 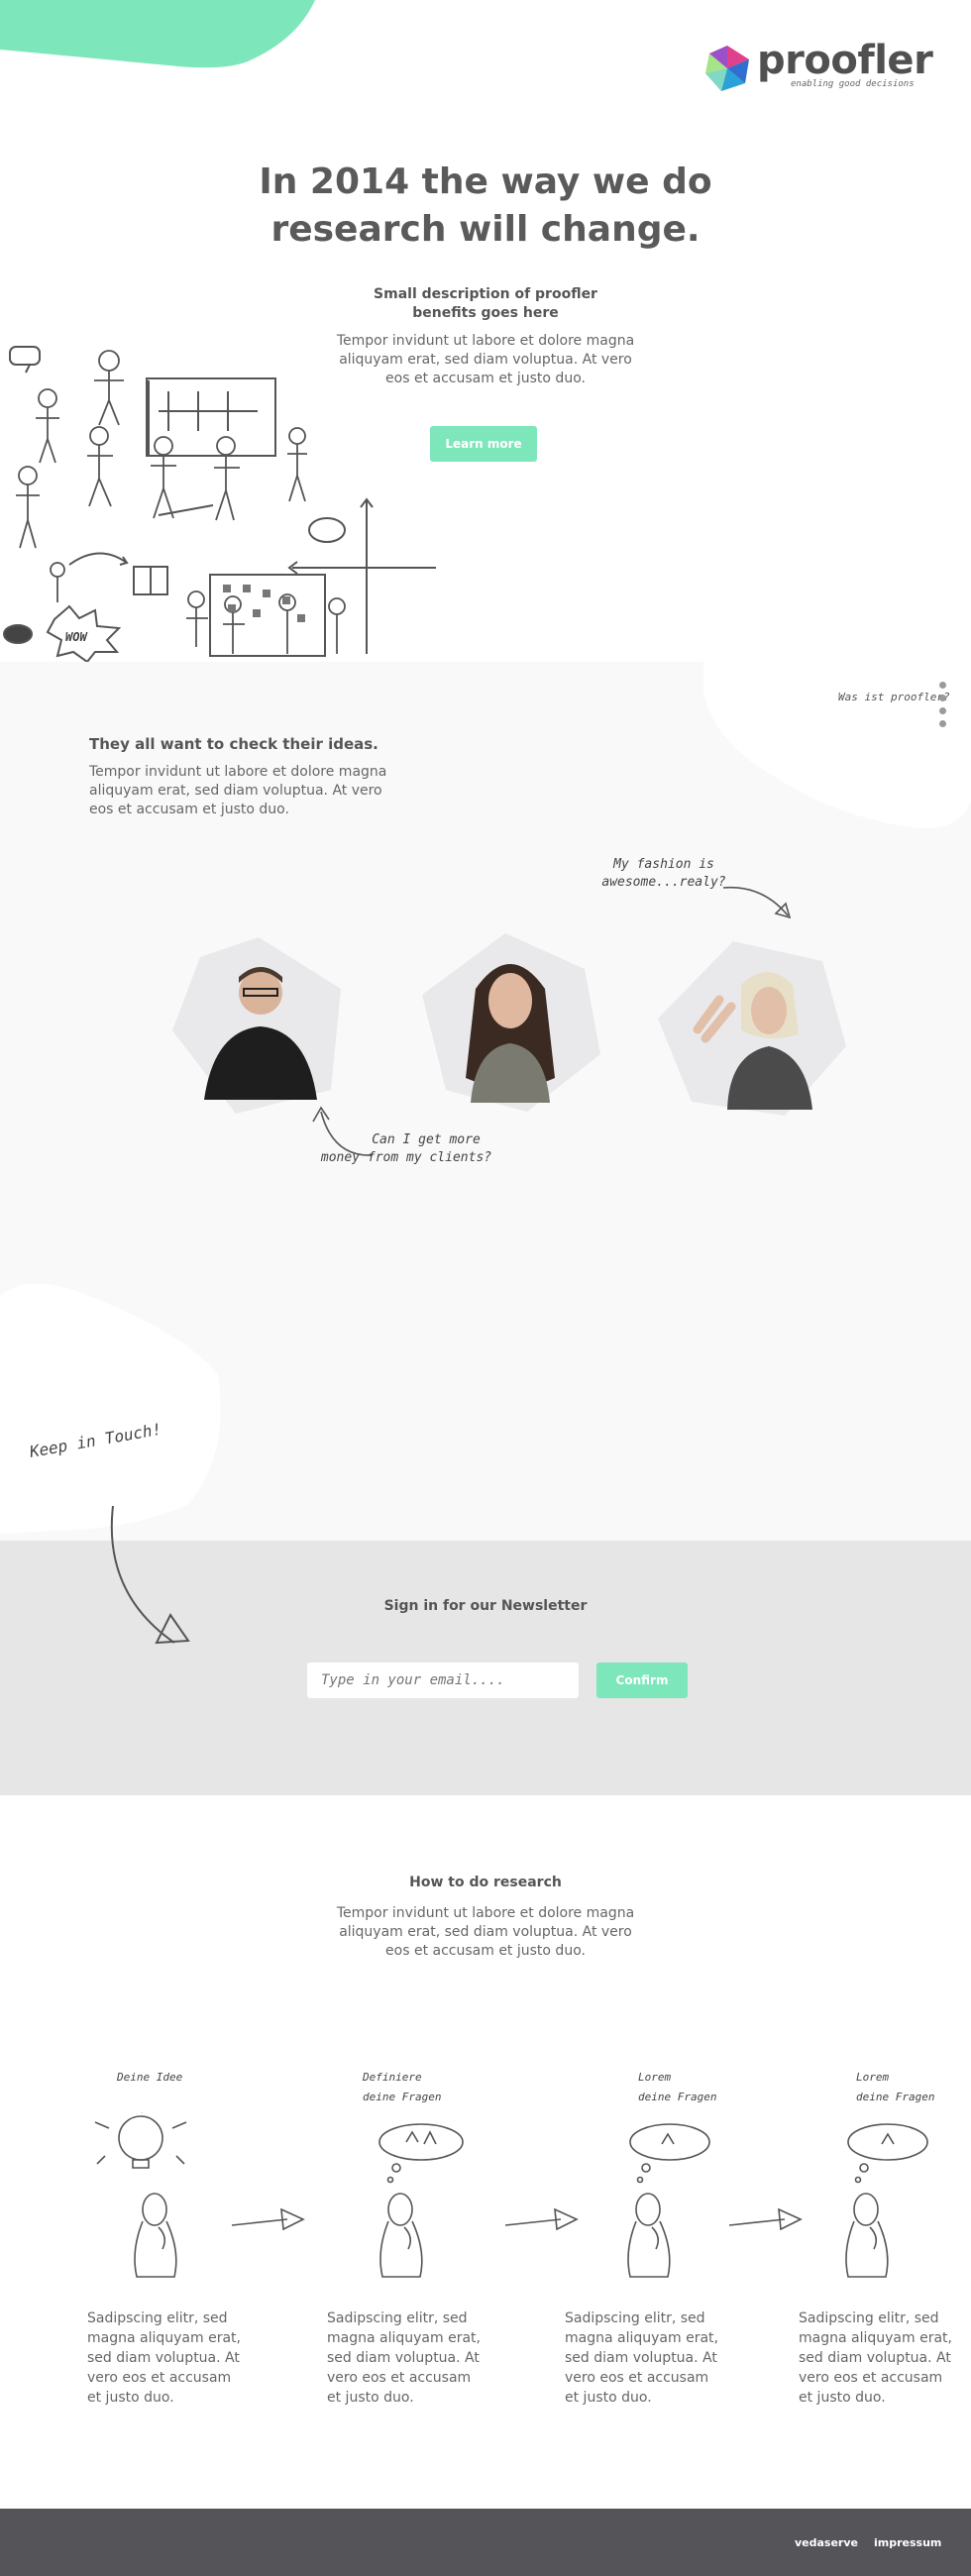 What do you see at coordinates (268, 2219) in the screenshot?
I see `step-arrow-1-icon` at bounding box center [268, 2219].